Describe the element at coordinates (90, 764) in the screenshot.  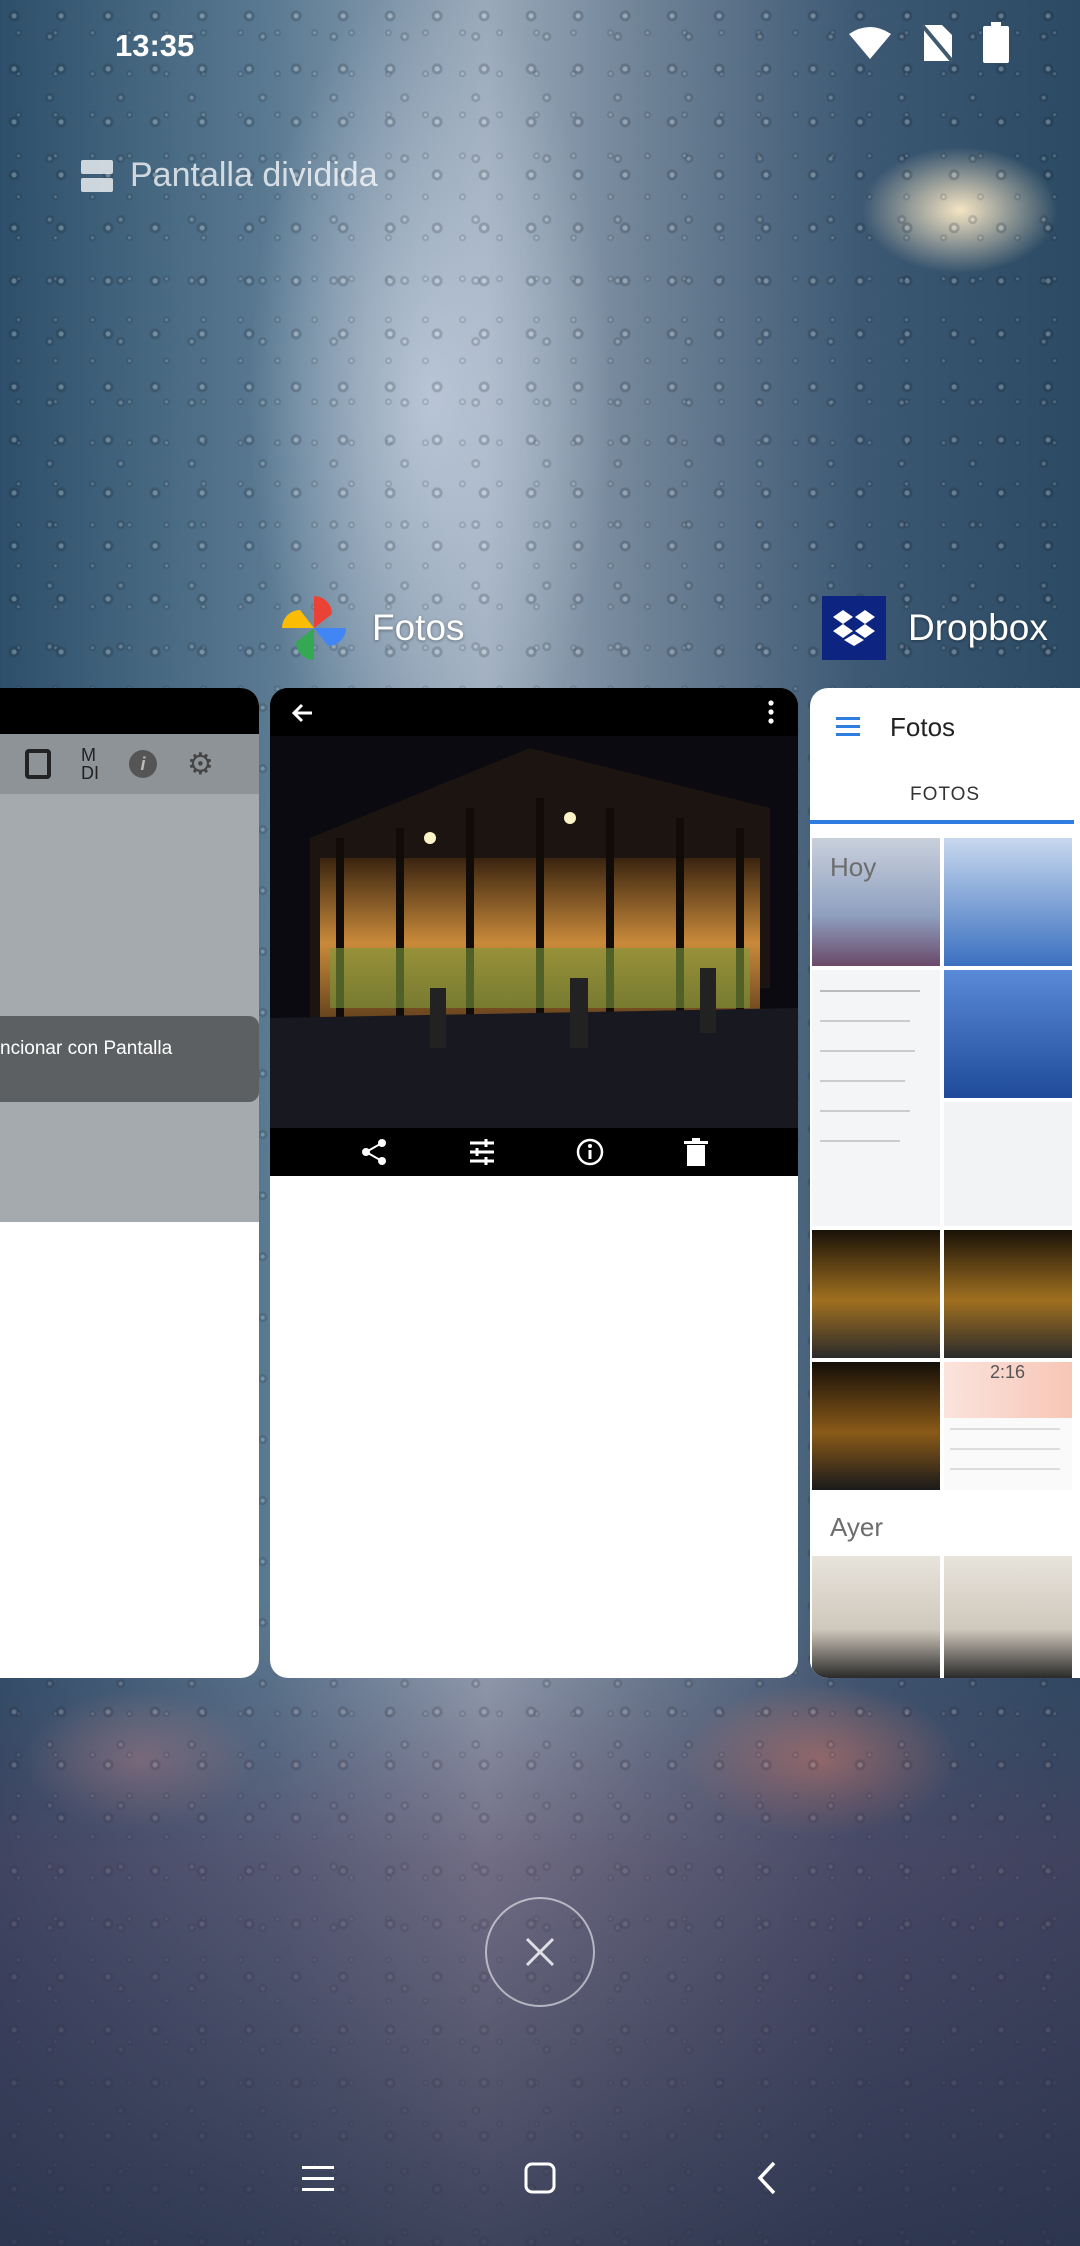
I see `left-card-toolbar-text: M DI` at that location.